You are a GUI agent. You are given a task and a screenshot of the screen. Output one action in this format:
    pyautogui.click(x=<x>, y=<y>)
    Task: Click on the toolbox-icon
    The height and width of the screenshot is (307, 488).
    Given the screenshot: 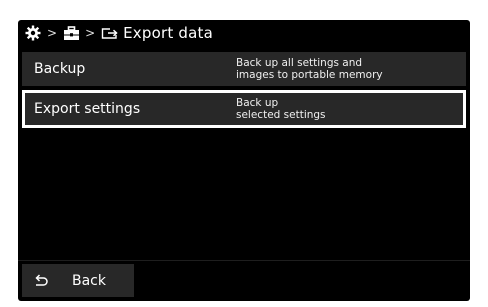 What is the action you would take?
    pyautogui.click(x=71, y=33)
    